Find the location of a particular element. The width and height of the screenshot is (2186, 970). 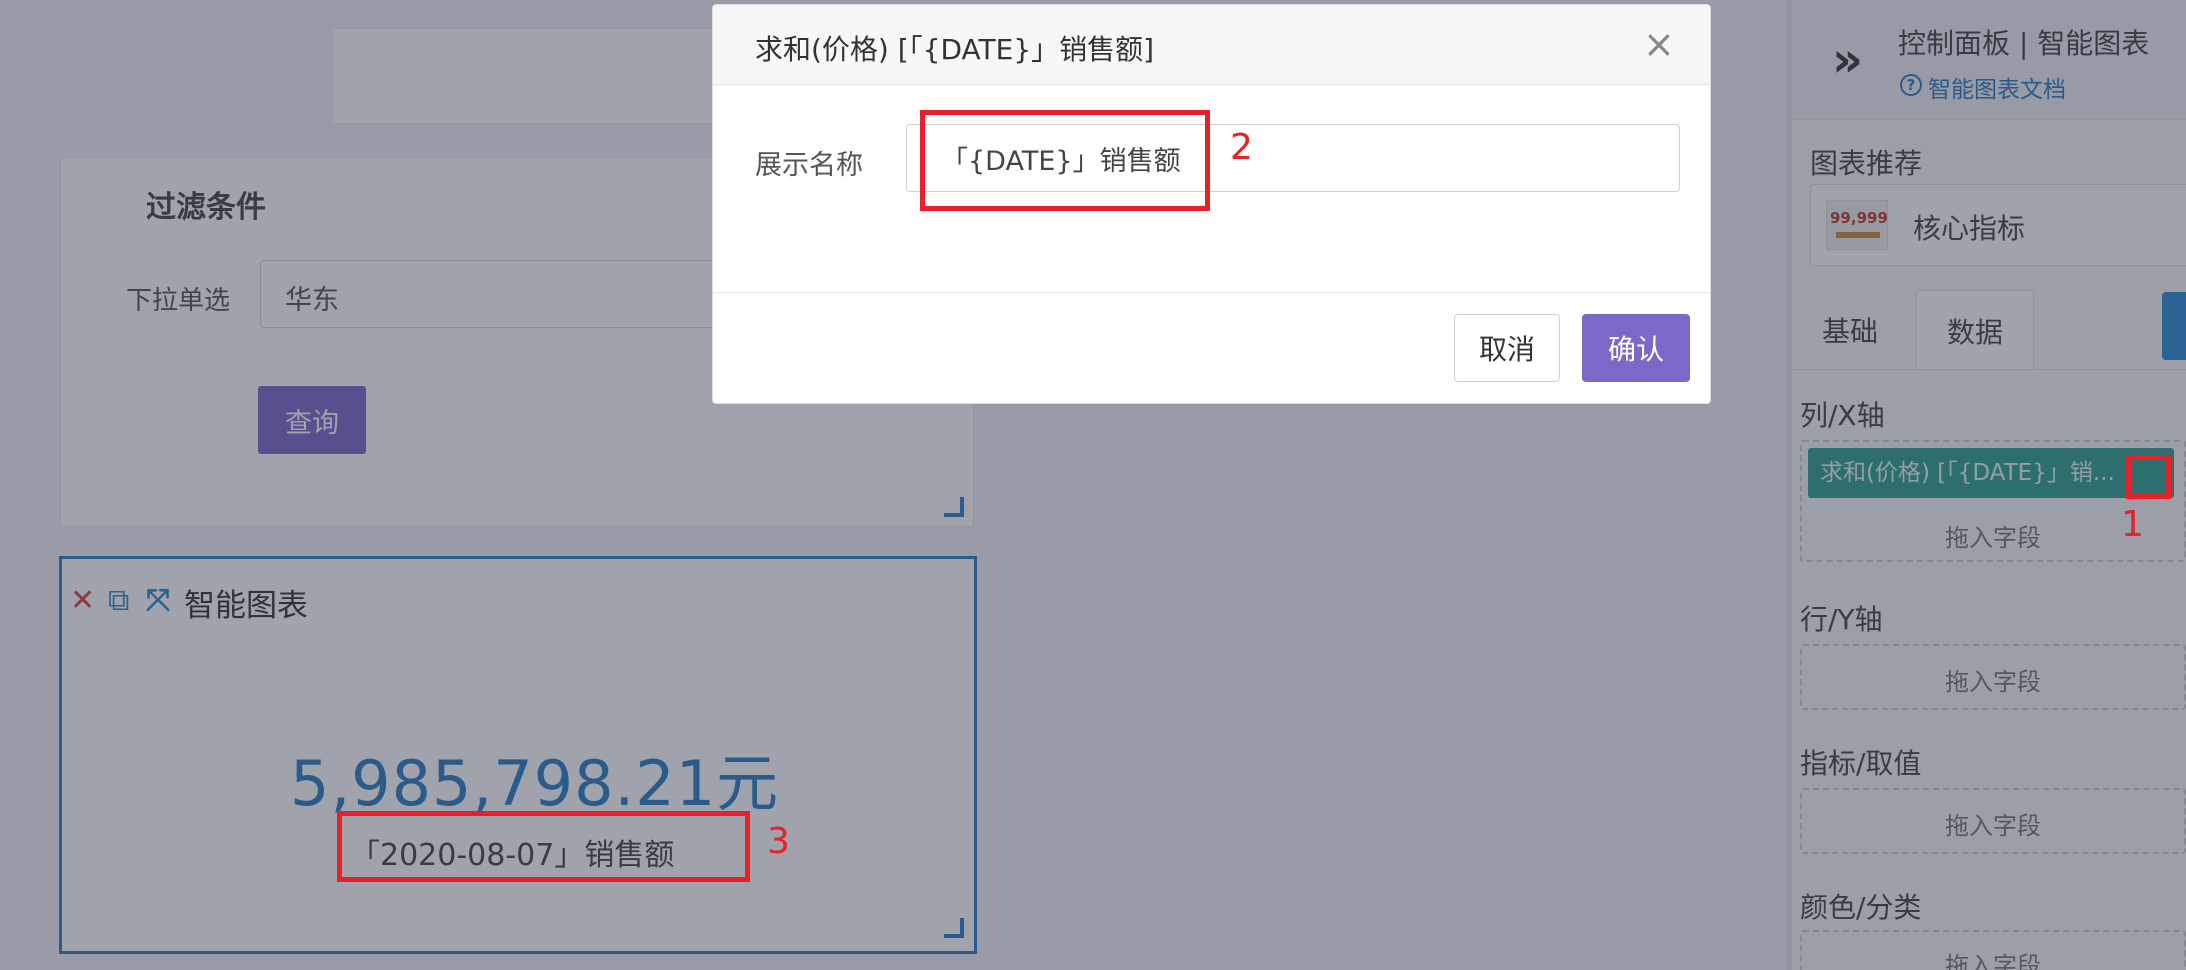

close-icon: × is located at coordinates (1659, 44).